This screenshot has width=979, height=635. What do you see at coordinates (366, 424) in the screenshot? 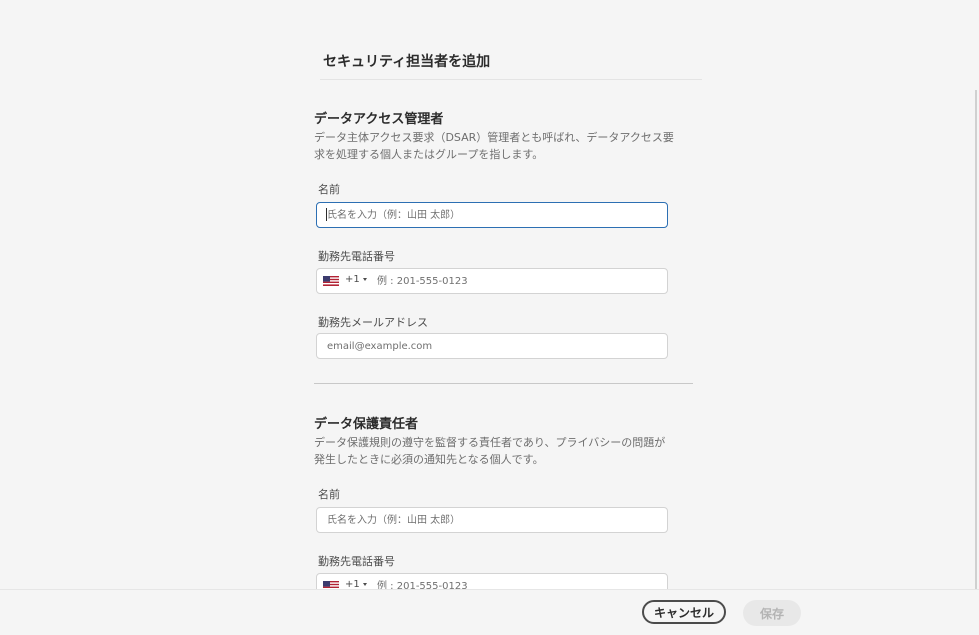
I see `section-heading-data-protection: データ保護責任者` at bounding box center [366, 424].